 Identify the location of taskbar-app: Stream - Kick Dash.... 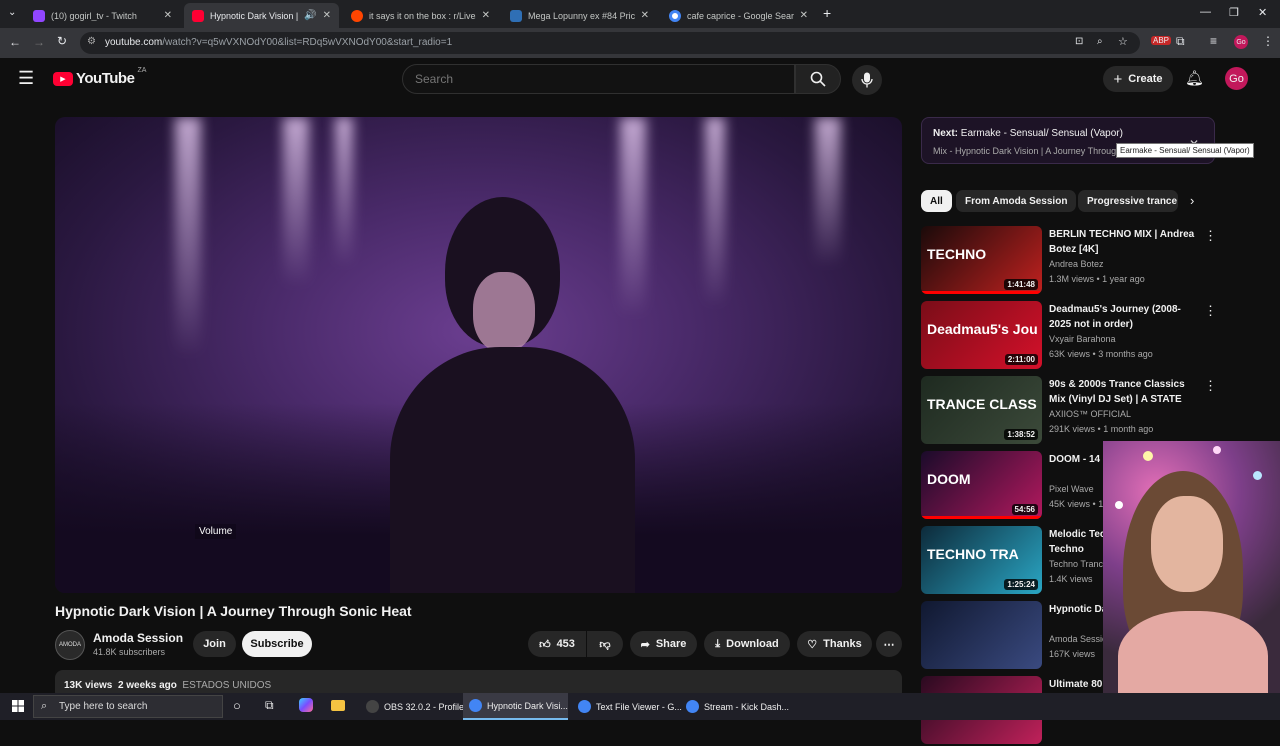
(734, 706).